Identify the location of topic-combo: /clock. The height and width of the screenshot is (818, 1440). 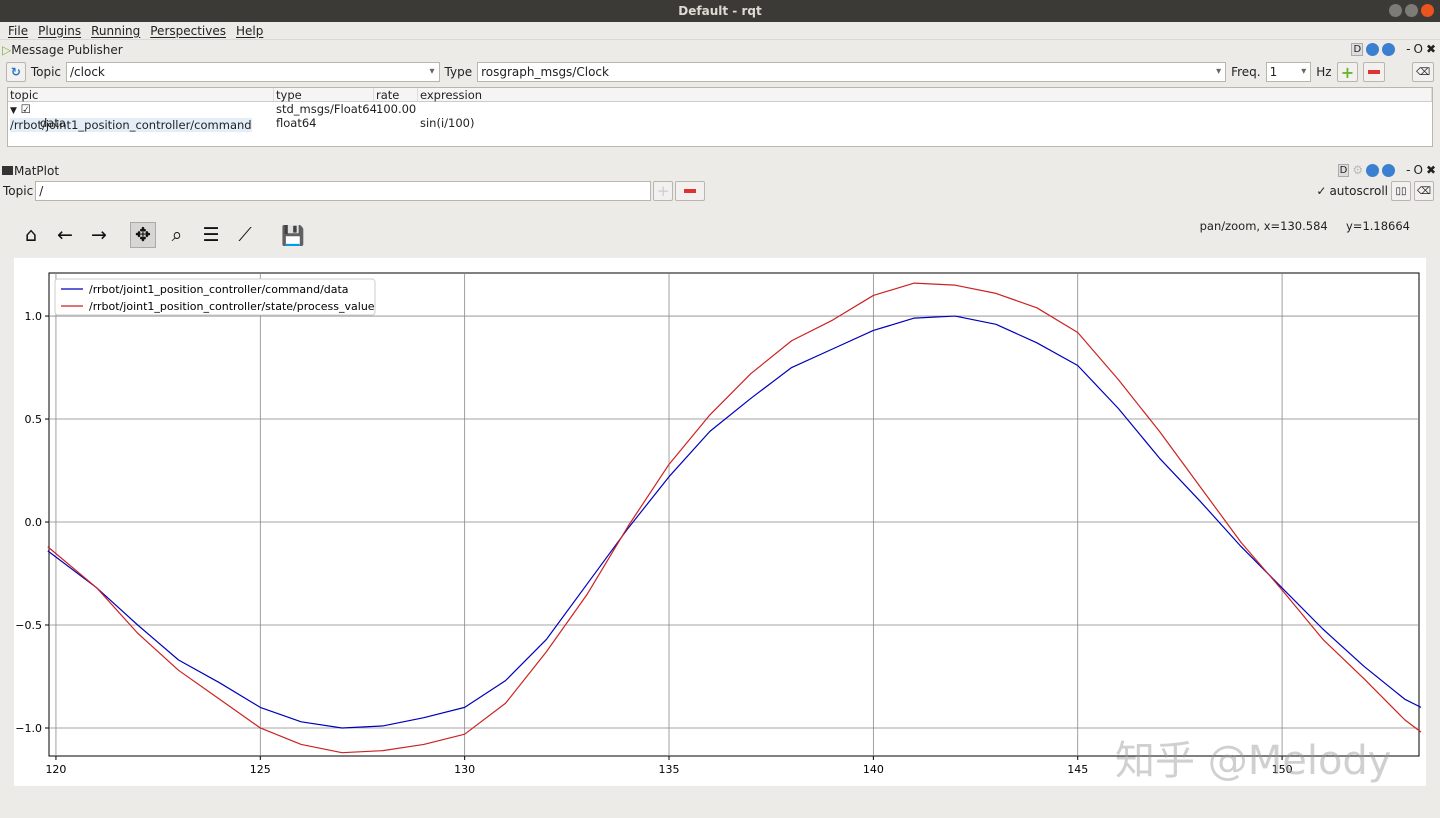
(253, 72).